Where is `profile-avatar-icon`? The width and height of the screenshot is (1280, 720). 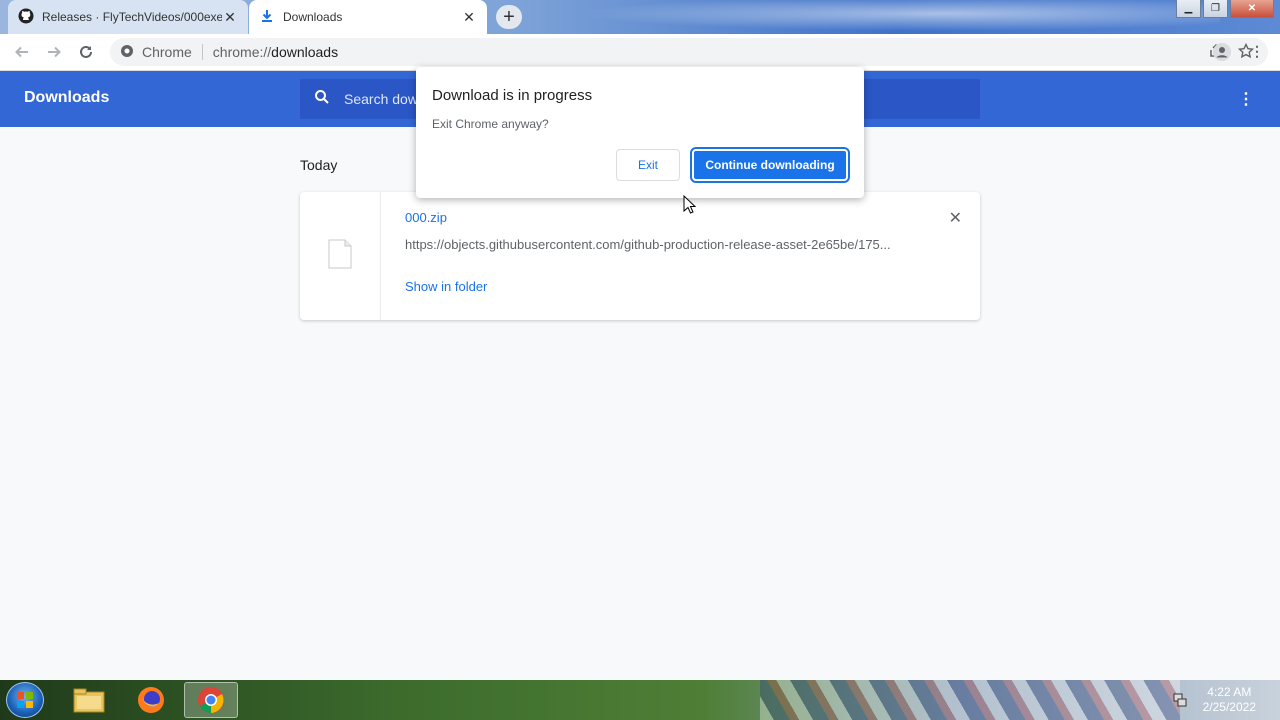 profile-avatar-icon is located at coordinates (1222, 54).